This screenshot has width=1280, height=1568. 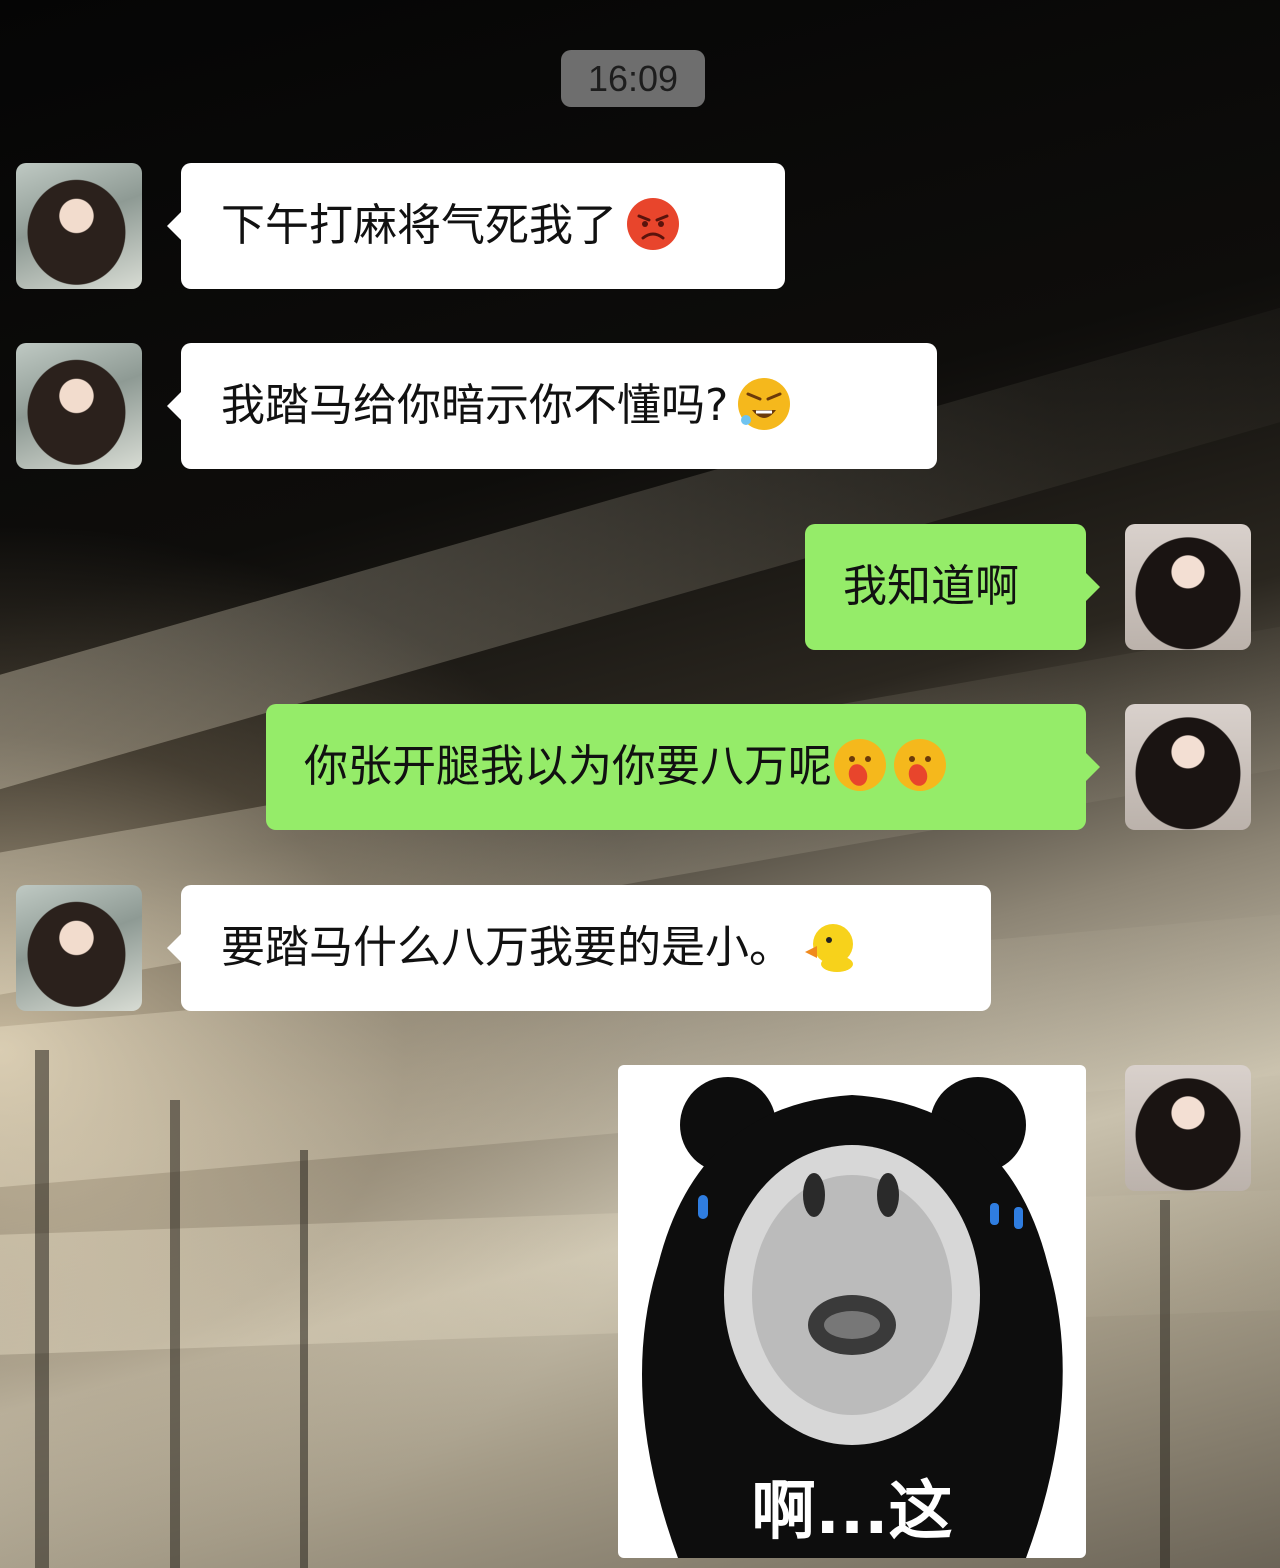 What do you see at coordinates (633, 78) in the screenshot?
I see `timestamp-pill: 16:09` at bounding box center [633, 78].